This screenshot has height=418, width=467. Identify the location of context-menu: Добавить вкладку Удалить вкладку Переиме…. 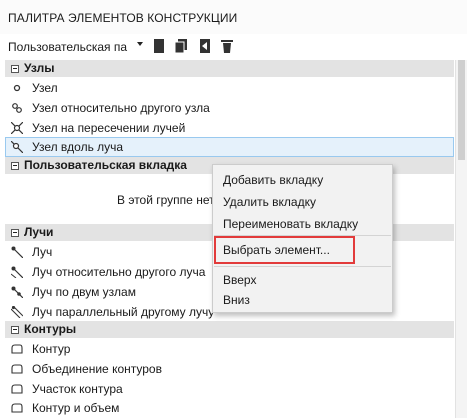
(302, 238).